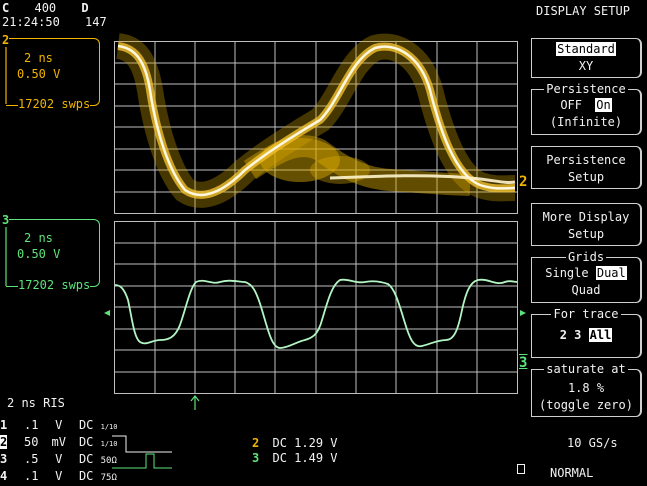 The height and width of the screenshot is (486, 647). What do you see at coordinates (586, 177) in the screenshot?
I see `persistence-setup-line2: Setup` at bounding box center [586, 177].